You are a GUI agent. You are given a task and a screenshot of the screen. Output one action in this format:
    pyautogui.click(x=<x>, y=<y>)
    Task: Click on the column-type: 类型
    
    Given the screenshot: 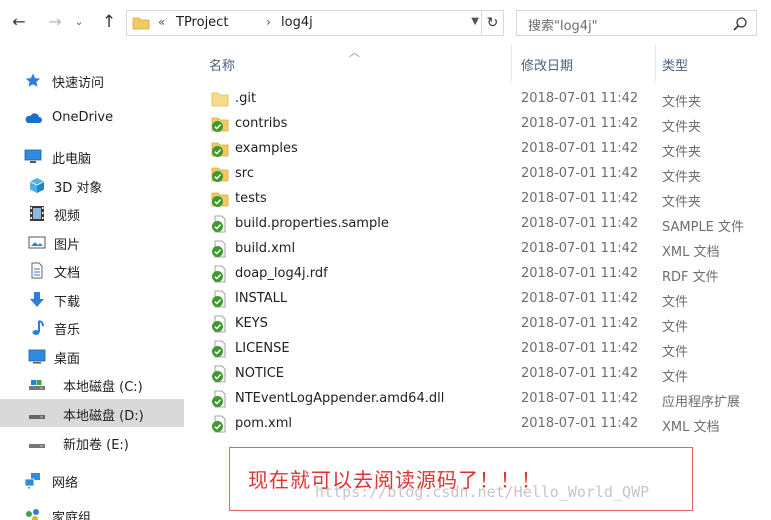 What is the action you would take?
    pyautogui.click(x=675, y=64)
    